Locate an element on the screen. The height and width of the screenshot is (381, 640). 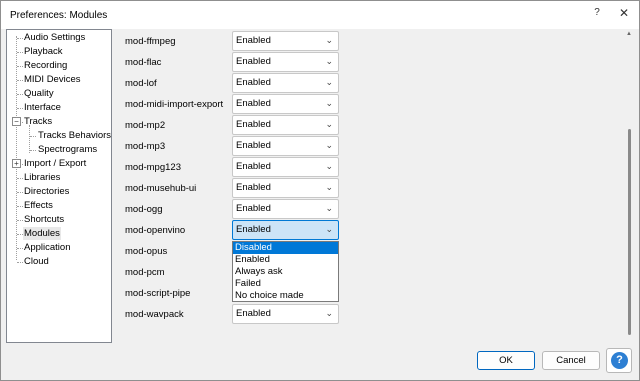
tree-item-spectrograms: Spectrograms is located at coordinates (67, 149).